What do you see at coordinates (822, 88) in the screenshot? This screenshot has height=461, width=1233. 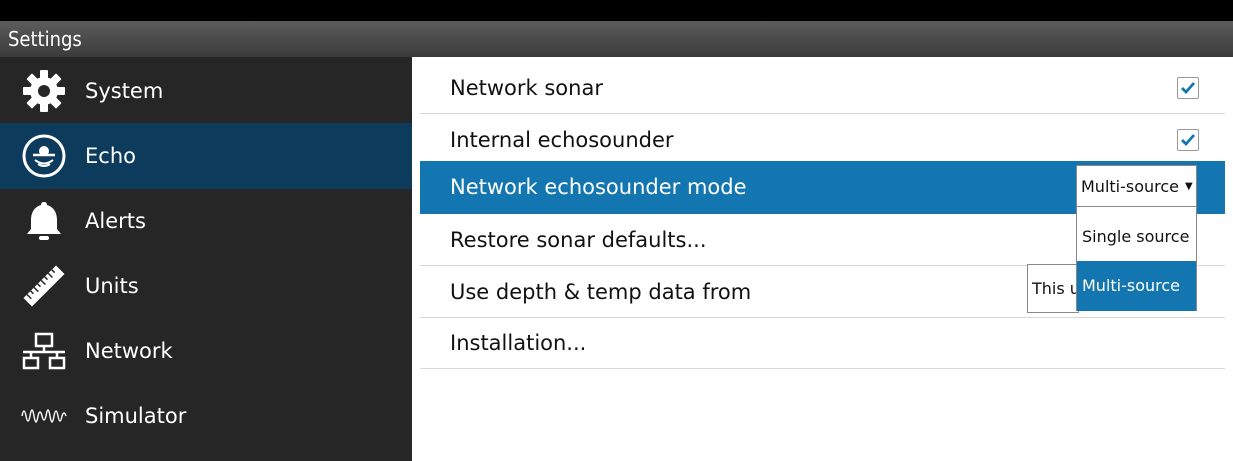 I see `row-network-sonar: Network sonar` at bounding box center [822, 88].